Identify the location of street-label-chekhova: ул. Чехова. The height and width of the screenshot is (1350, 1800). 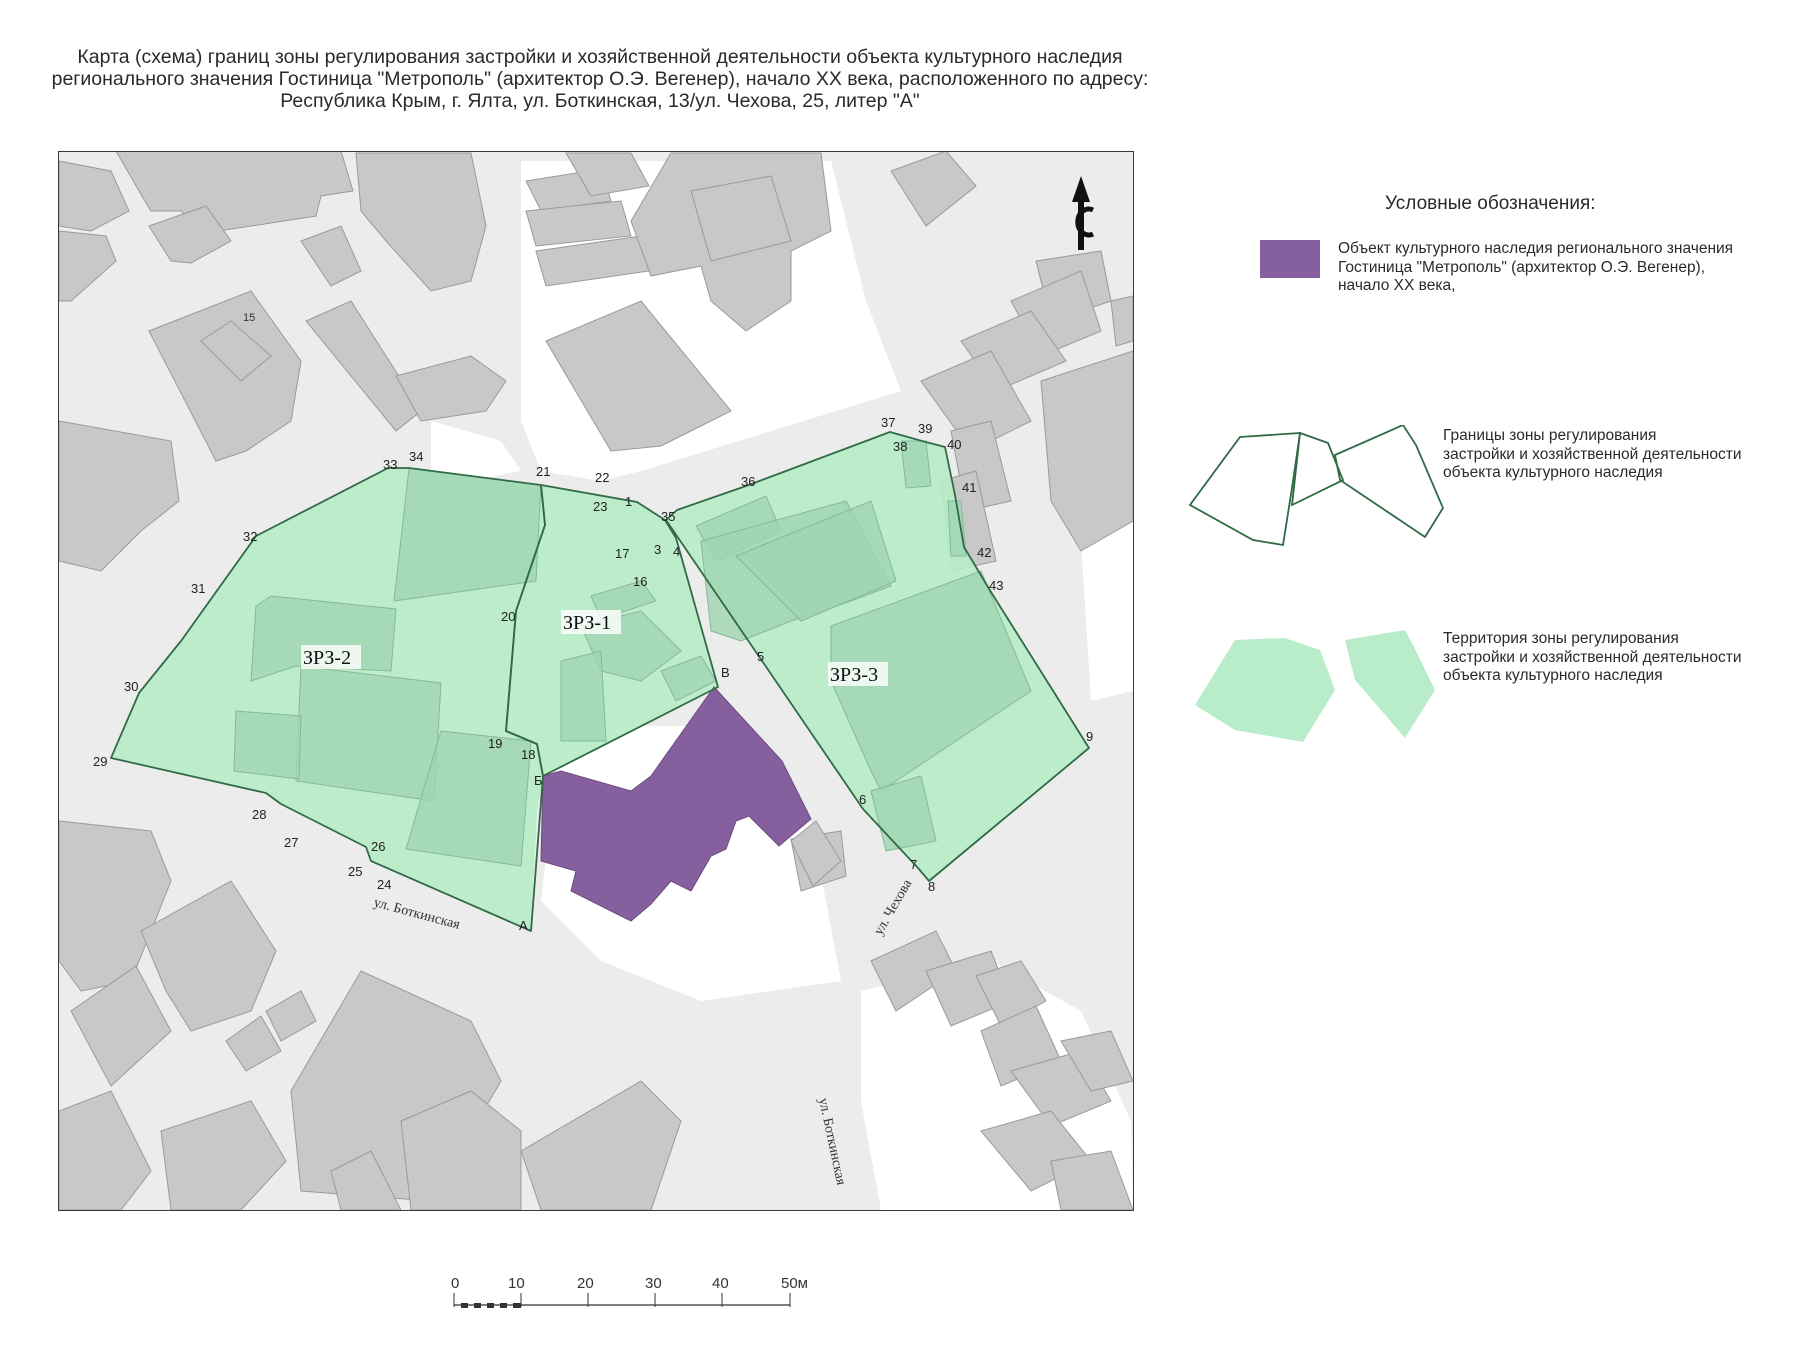
(893, 907).